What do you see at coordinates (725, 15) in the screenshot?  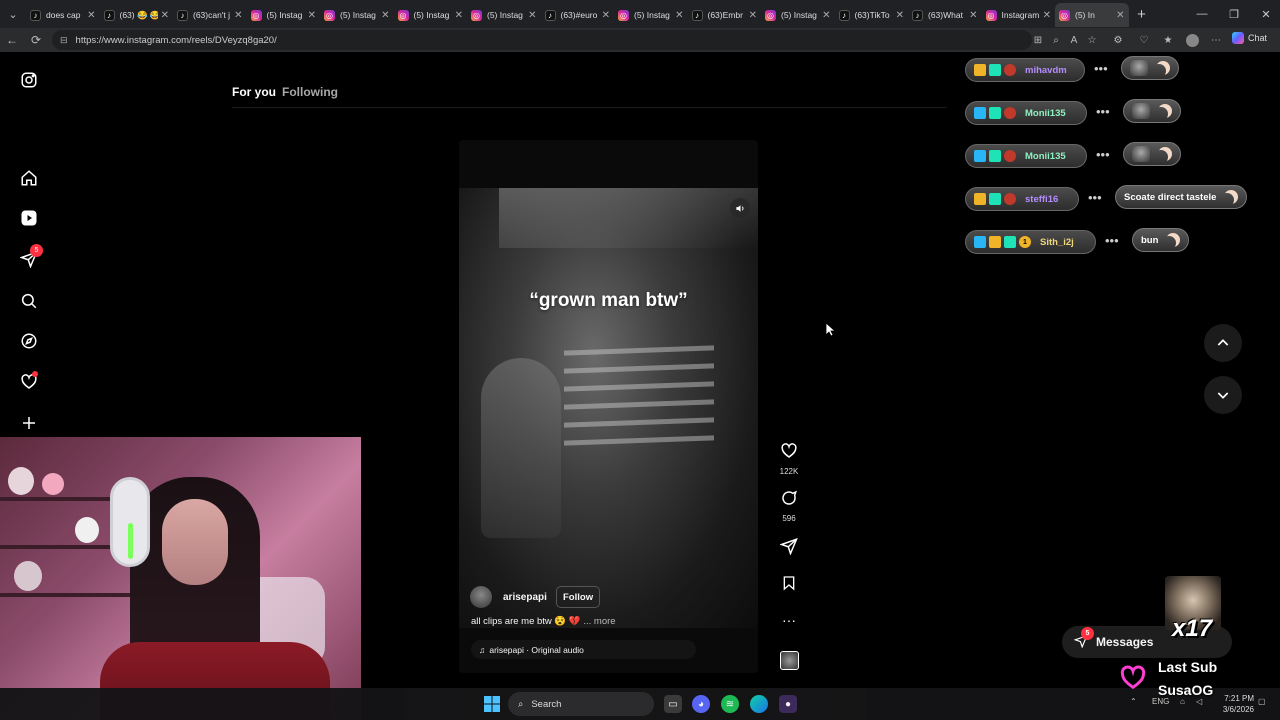 I see `browser-tab: ♪ (63)Embr ✕` at bounding box center [725, 15].